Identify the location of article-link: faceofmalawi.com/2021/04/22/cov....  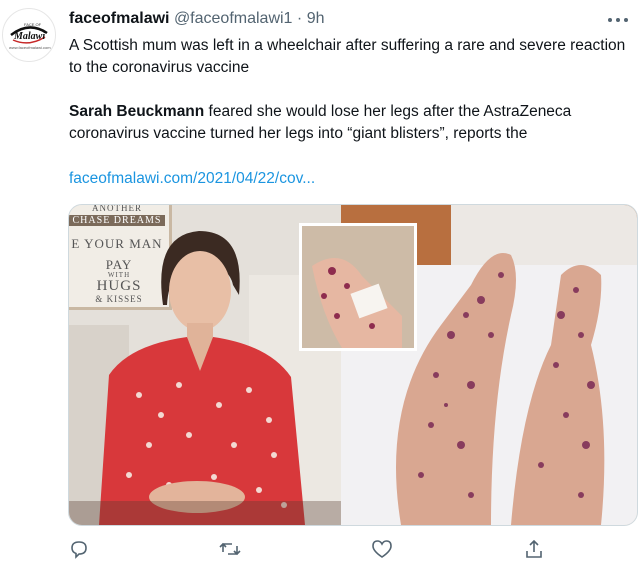
(192, 178).